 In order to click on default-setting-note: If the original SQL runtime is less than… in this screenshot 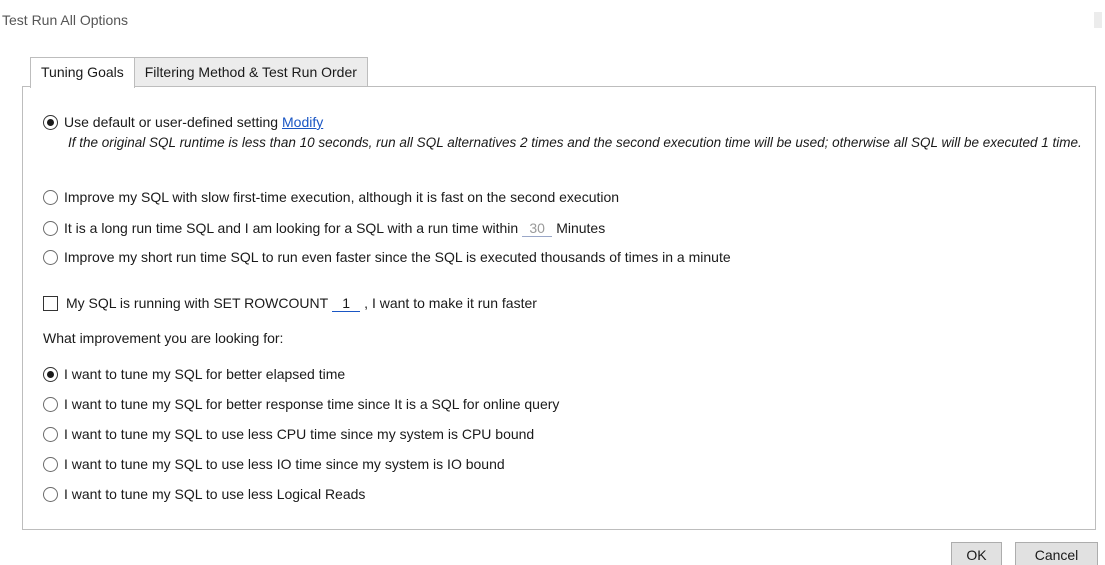, I will do `click(575, 142)`.